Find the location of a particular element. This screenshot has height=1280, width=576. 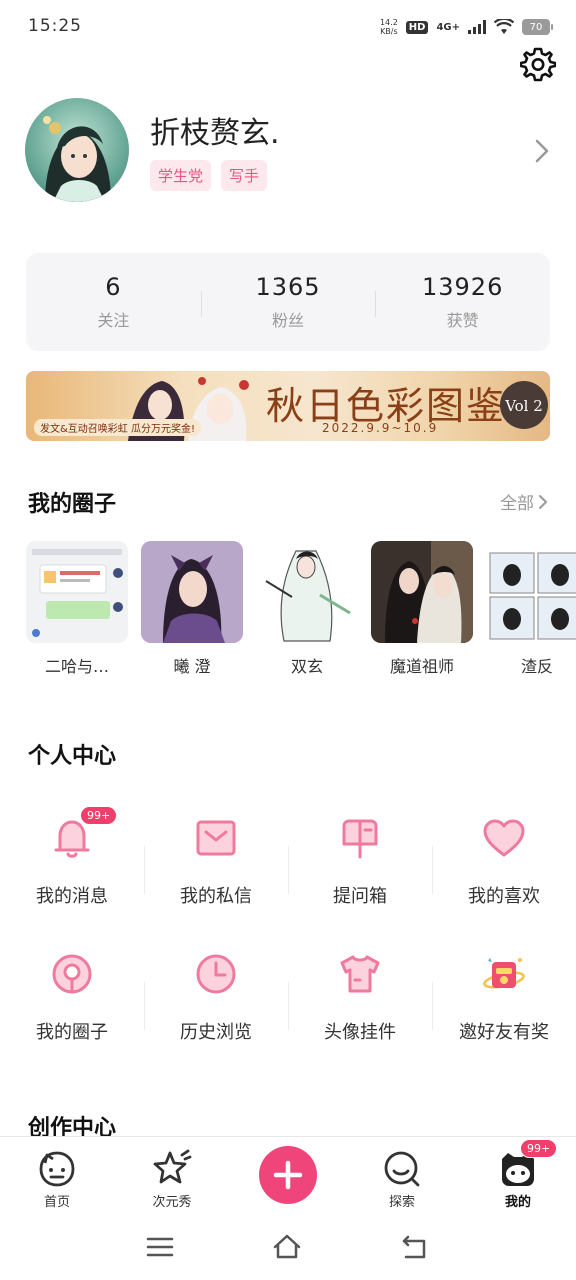

nav-dimension-show: 次元秀 is located at coordinates (172, 1179).